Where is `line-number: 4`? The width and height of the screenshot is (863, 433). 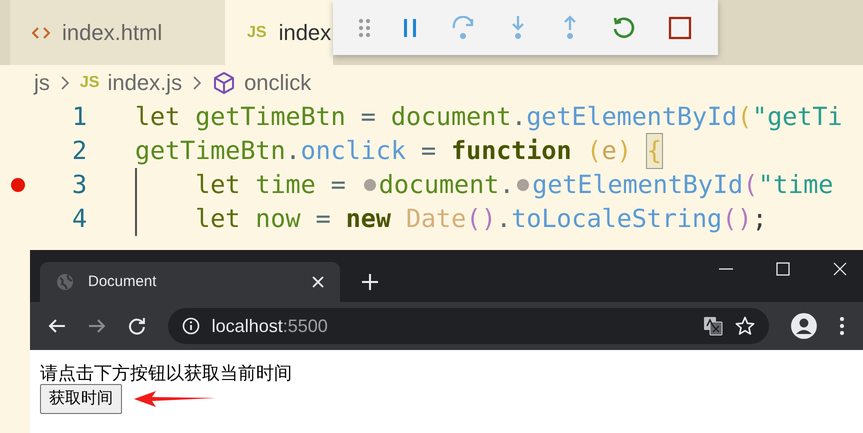
line-number: 4 is located at coordinates (78, 219).